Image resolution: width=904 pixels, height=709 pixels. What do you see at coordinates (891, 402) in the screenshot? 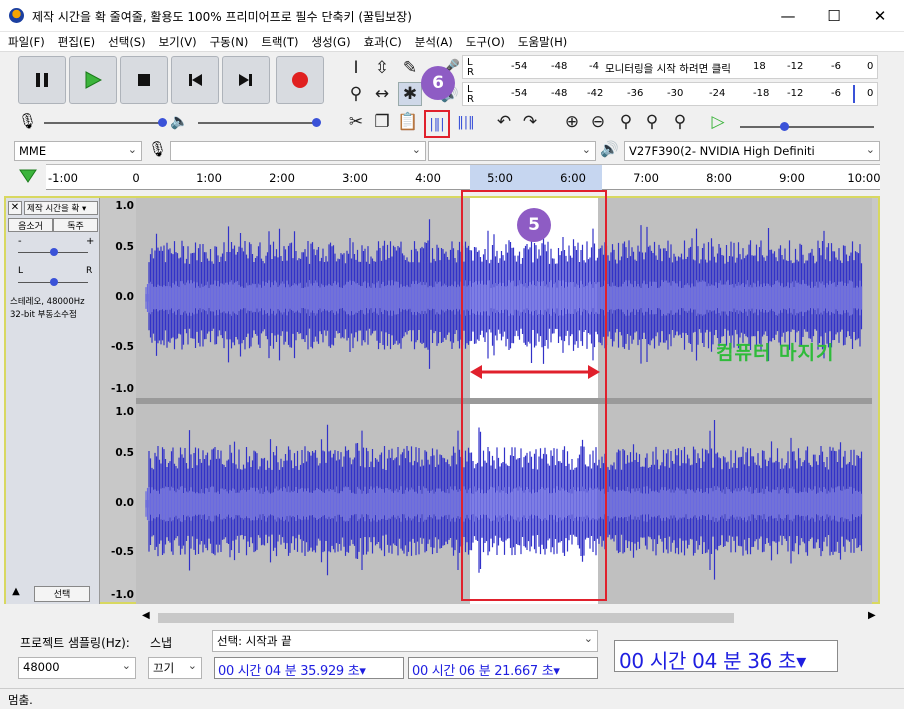
I see `scrollbar-vertical` at bounding box center [891, 402].